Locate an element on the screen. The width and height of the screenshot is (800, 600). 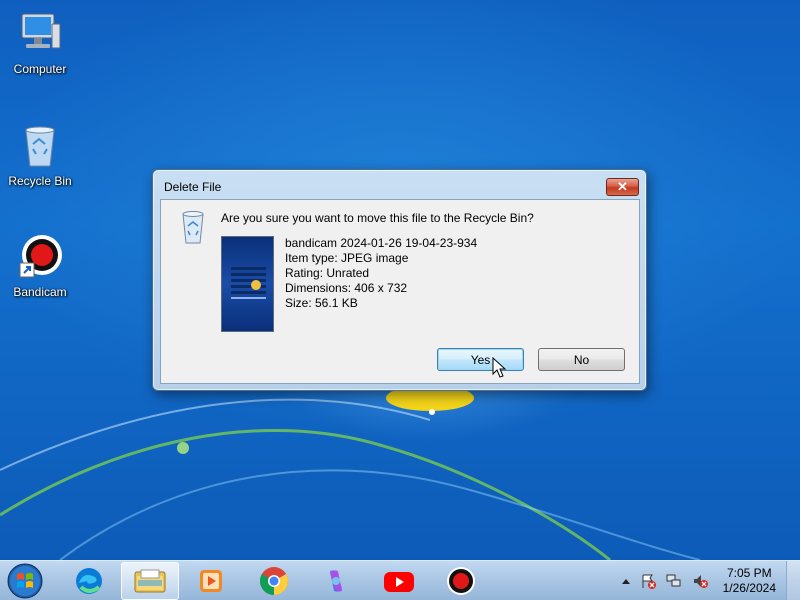
system-tray: 7:05 PM 1/26/2024 is located at coordinates (700, 580).